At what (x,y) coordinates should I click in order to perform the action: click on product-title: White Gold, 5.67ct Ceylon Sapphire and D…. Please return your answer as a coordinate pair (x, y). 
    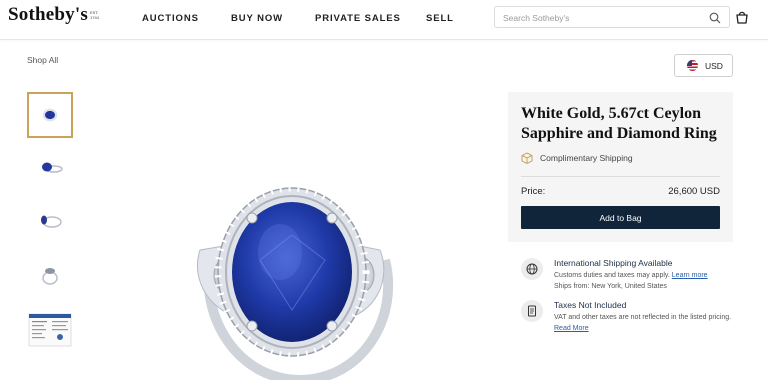
    Looking at the image, I should click on (619, 123).